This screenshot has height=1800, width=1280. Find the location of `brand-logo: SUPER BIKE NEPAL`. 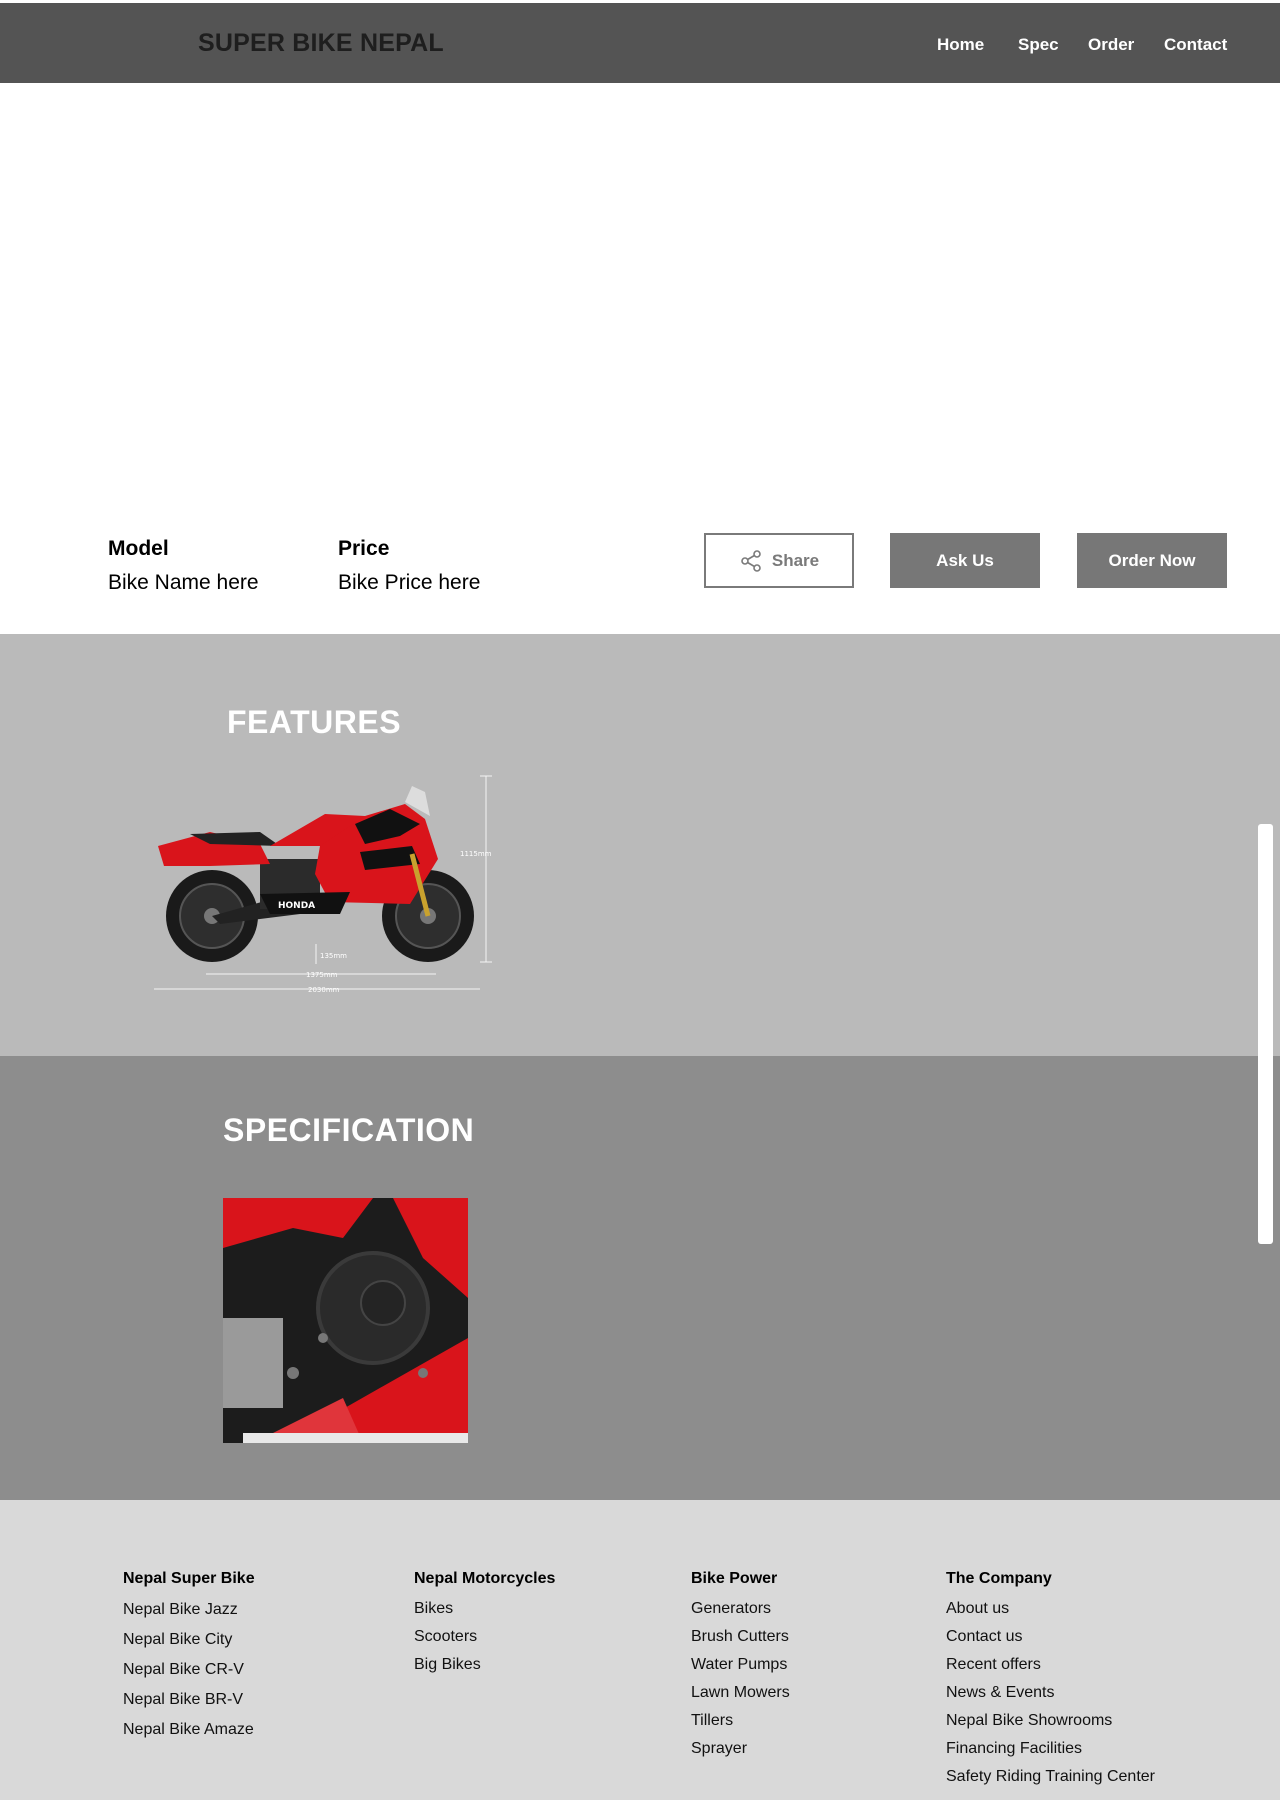

brand-logo: SUPER BIKE NEPAL is located at coordinates (321, 43).